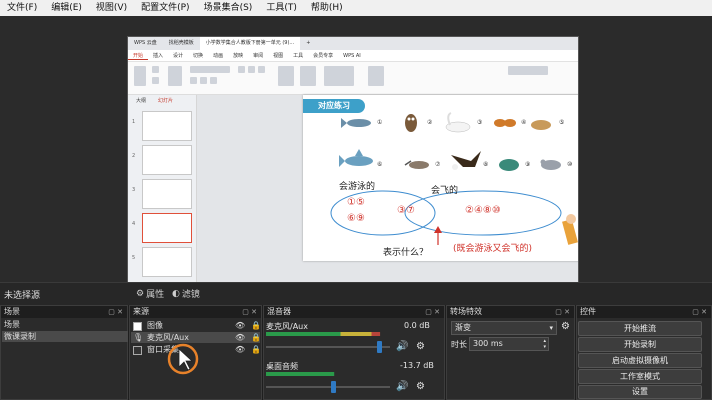 Image resolution: width=712 pixels, height=400 pixels. What do you see at coordinates (193, 80) in the screenshot?
I see `bold-icon` at bounding box center [193, 80].